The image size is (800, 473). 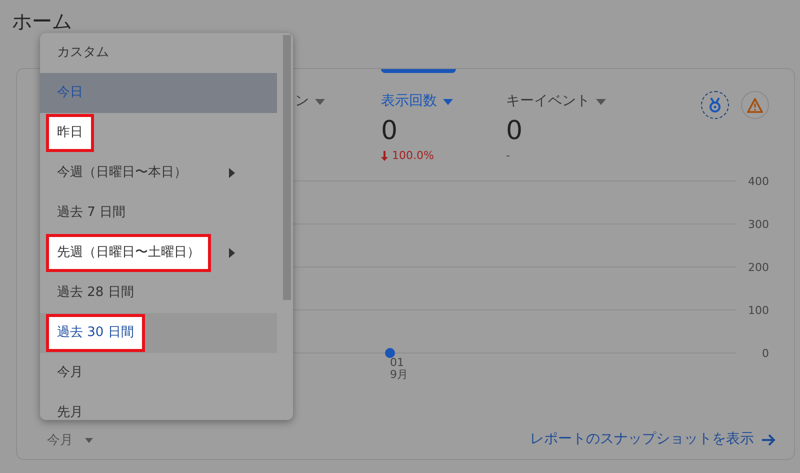 What do you see at coordinates (765, 353) in the screenshot?
I see `axis-tick-label: 0` at bounding box center [765, 353].